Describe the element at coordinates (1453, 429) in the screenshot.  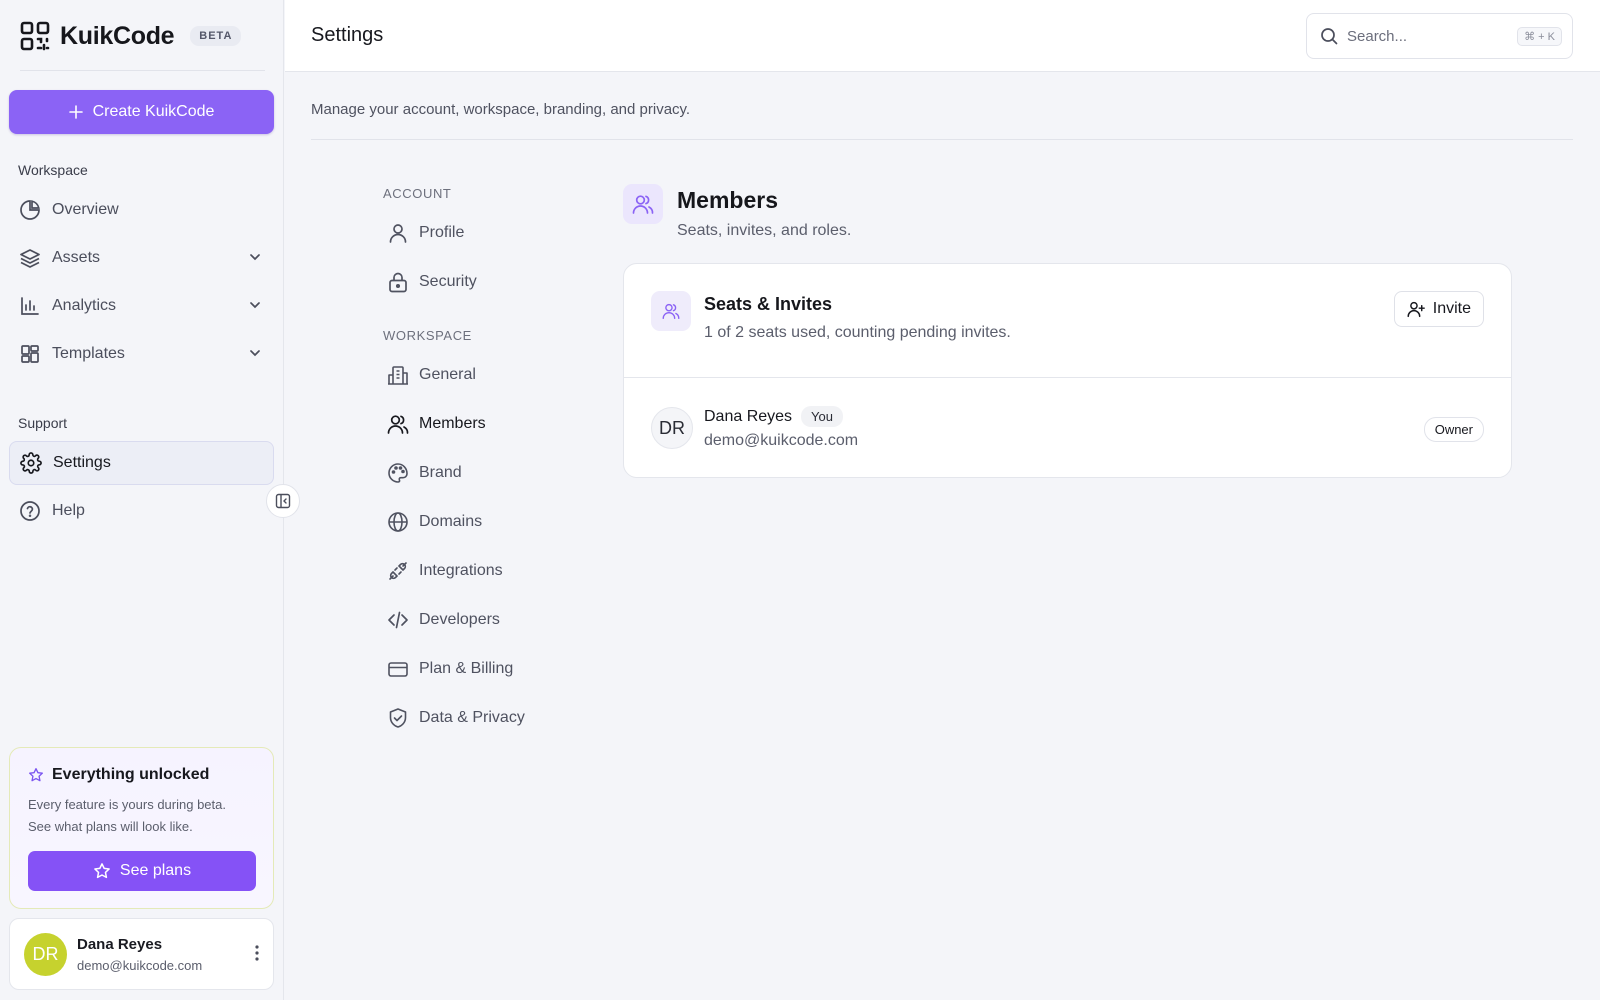
I see `role-badge: Owner` at that location.